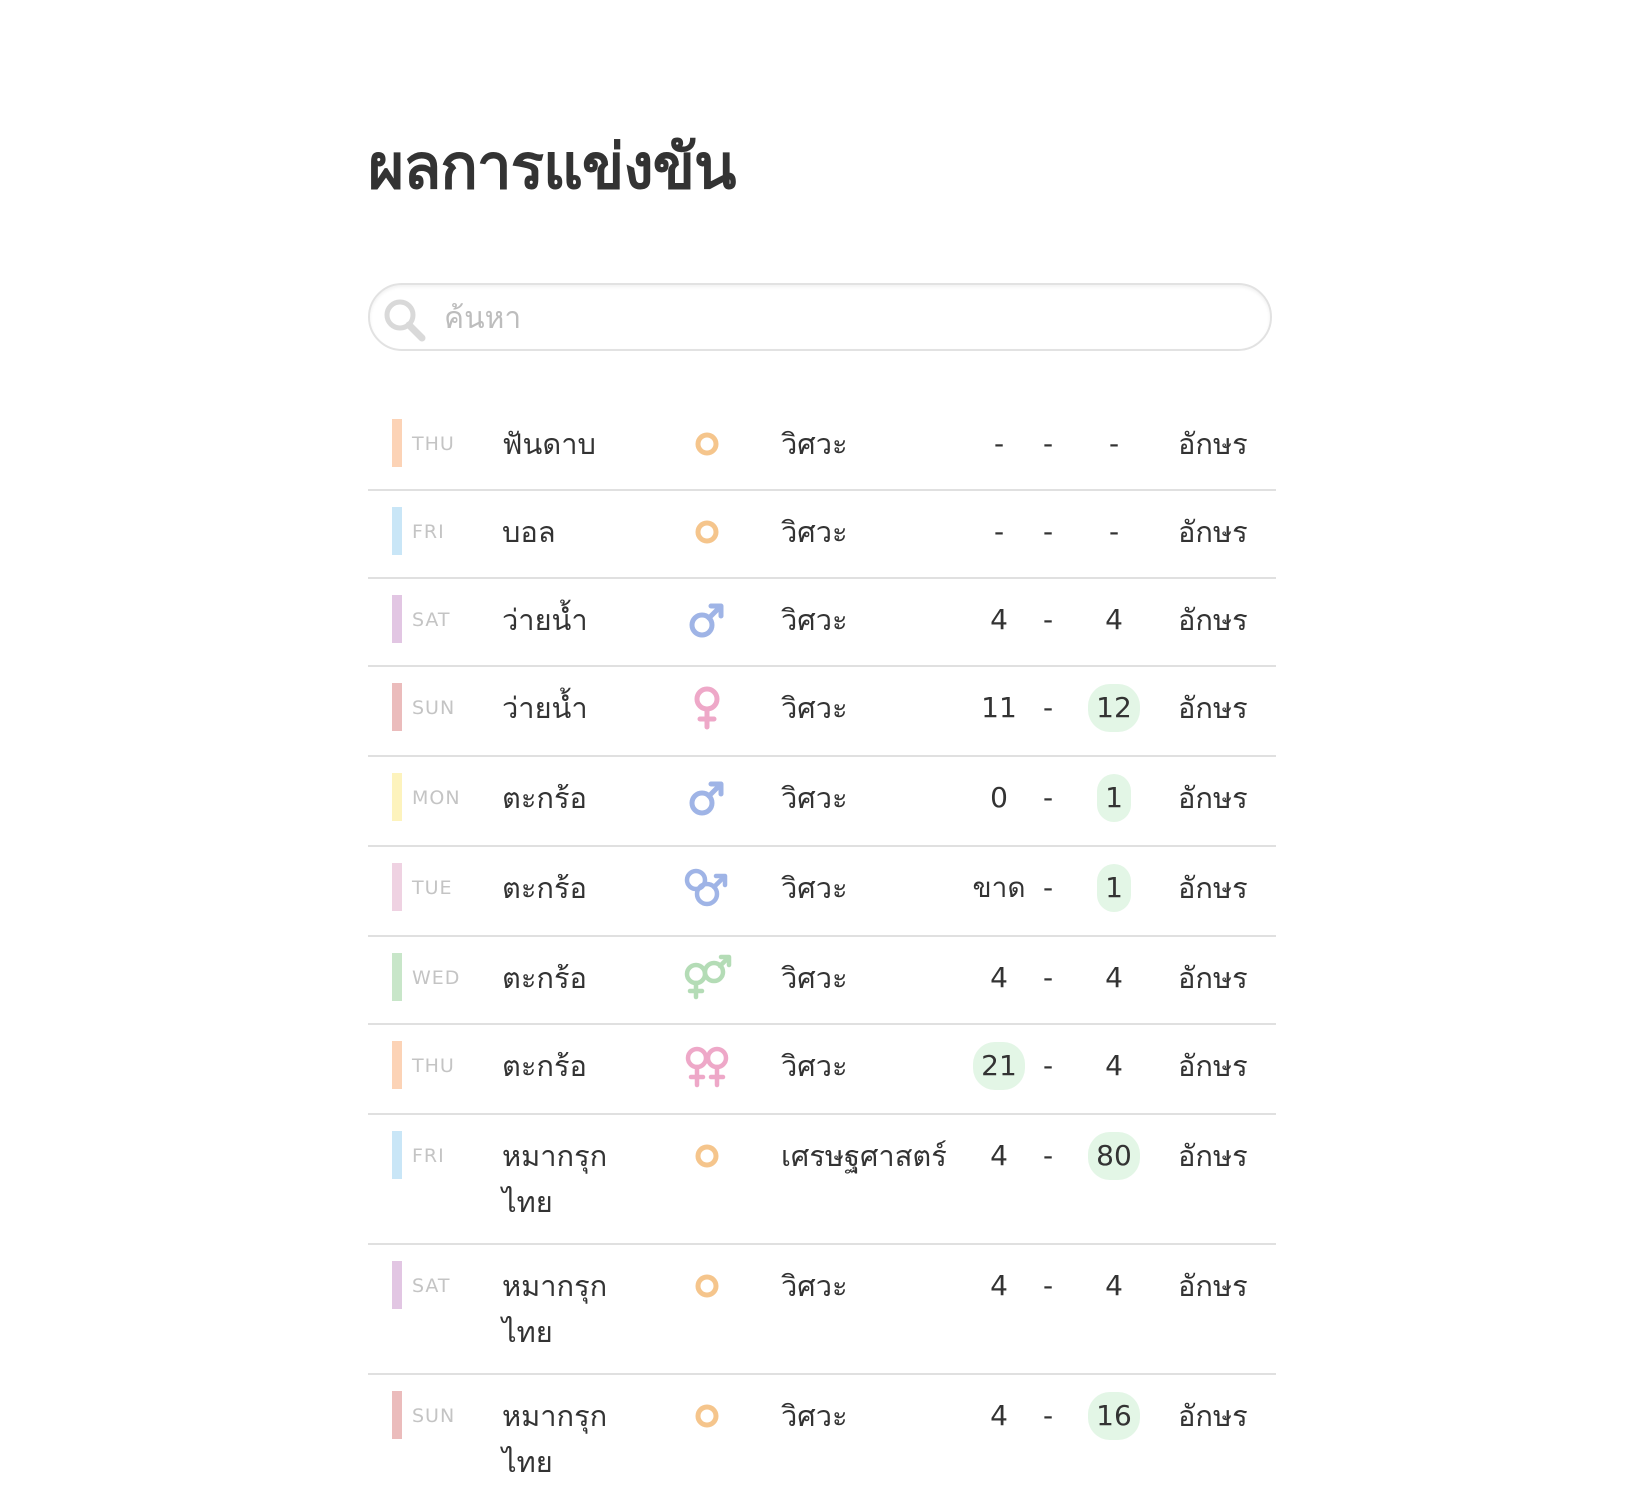 The image size is (1628, 1505). Describe the element at coordinates (436, 798) in the screenshot. I see `day-label: MON` at that location.